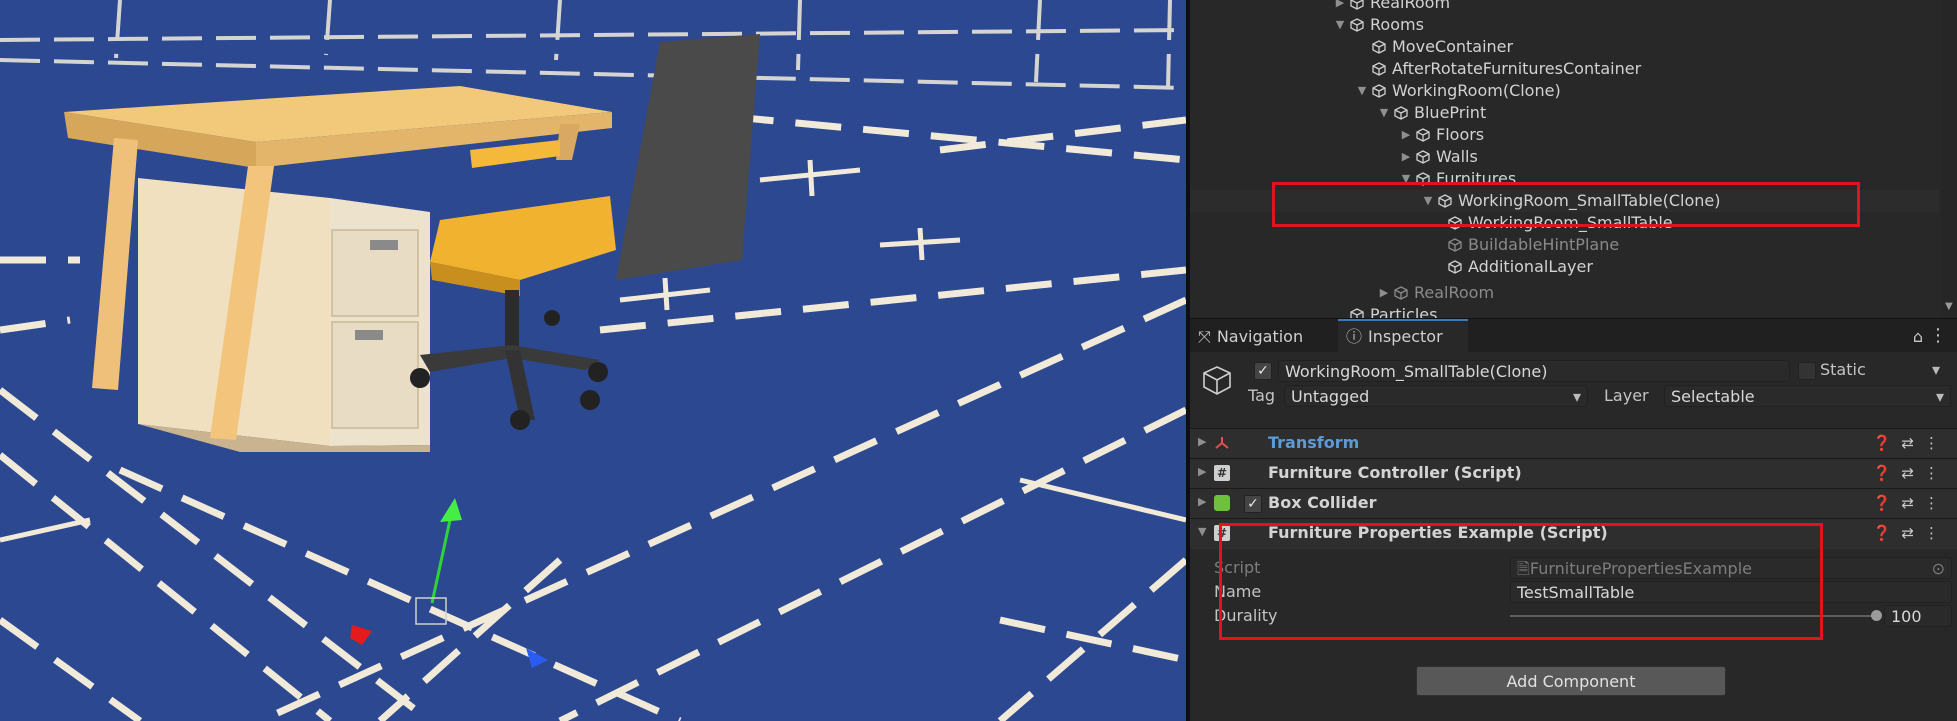 This screenshot has width=1957, height=721. Describe the element at coordinates (1530, 266) in the screenshot. I see `hierarchy-label: AdditionalLayer` at that location.